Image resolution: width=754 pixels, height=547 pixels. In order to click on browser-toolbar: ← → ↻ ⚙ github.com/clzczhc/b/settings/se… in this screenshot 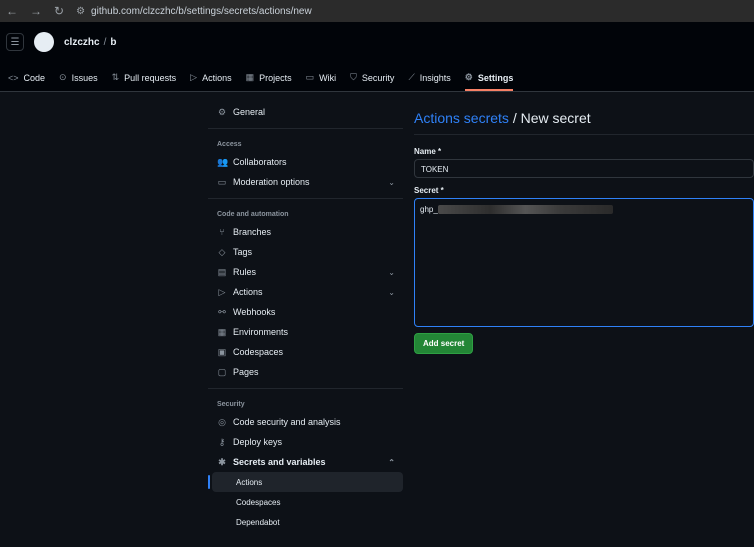, I will do `click(377, 11)`.